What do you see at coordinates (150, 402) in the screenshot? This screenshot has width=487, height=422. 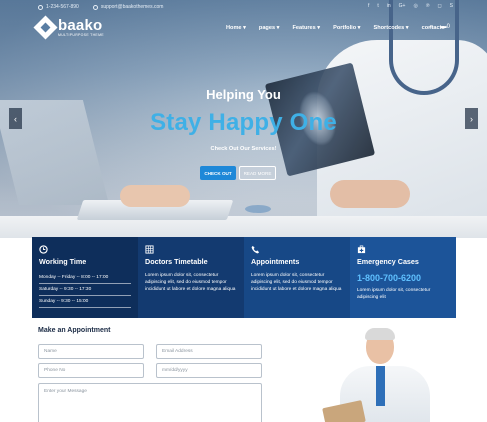 I see `message-textarea: Enter your Message` at bounding box center [150, 402].